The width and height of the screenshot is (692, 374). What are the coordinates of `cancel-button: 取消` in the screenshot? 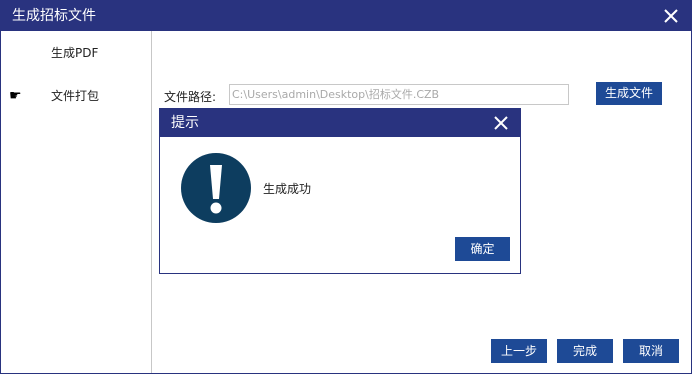 It's located at (651, 351).